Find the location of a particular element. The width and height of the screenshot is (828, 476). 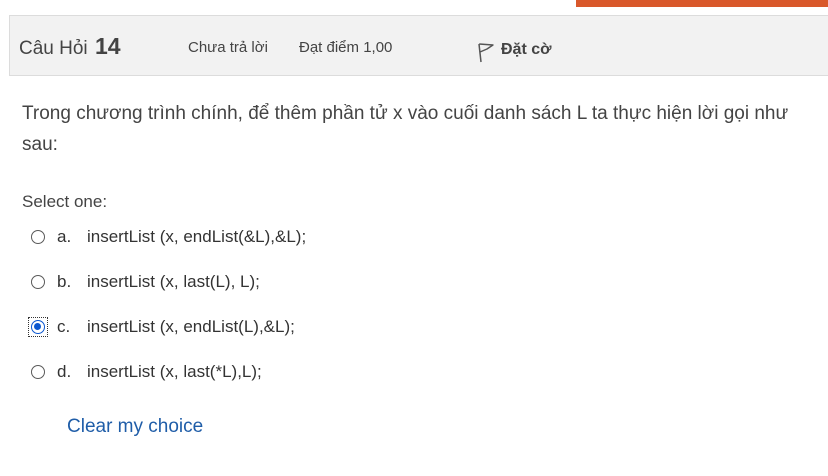

option-letter: a. is located at coordinates (64, 236).